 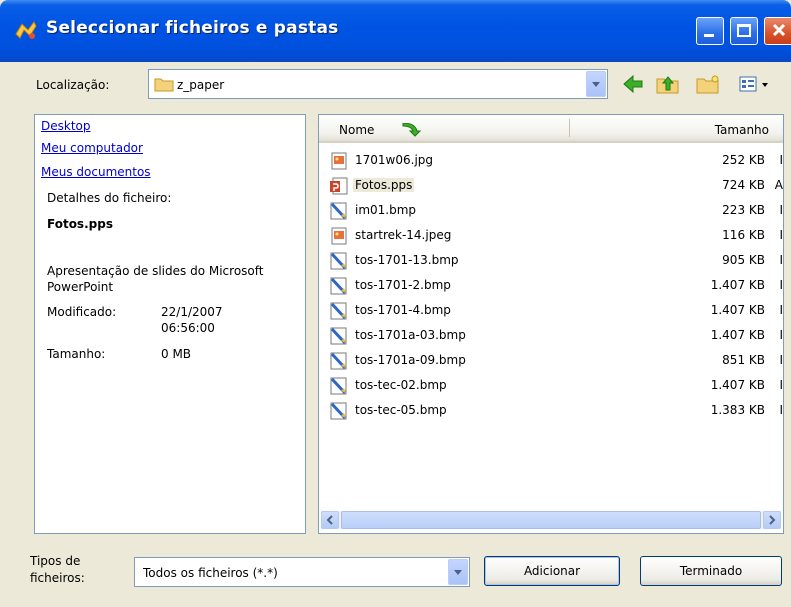 What do you see at coordinates (192, 312) in the screenshot?
I see `modified-date: 22/1/2007` at bounding box center [192, 312].